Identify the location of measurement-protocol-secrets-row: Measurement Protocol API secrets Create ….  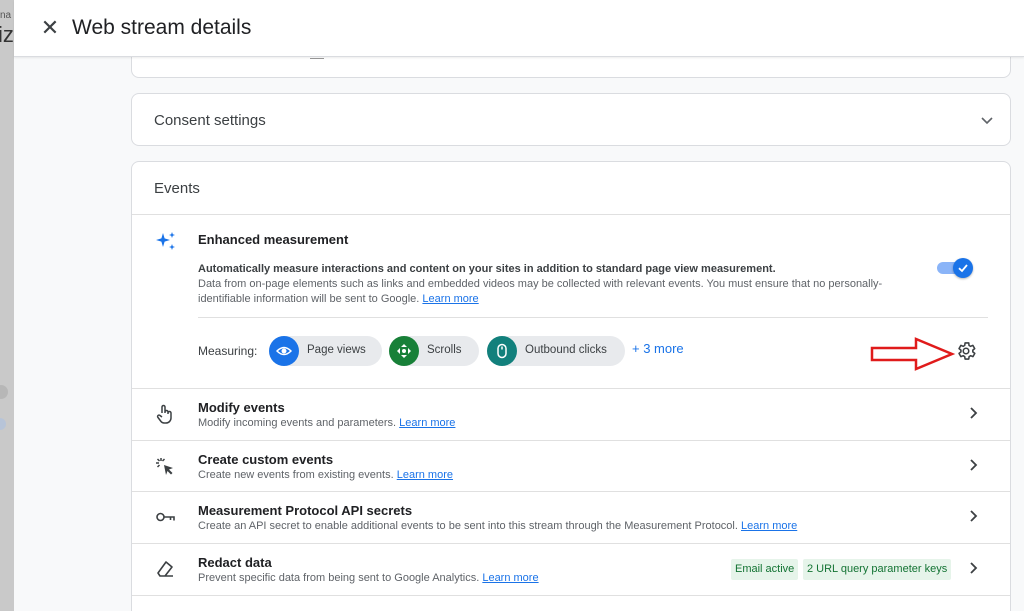
(571, 517).